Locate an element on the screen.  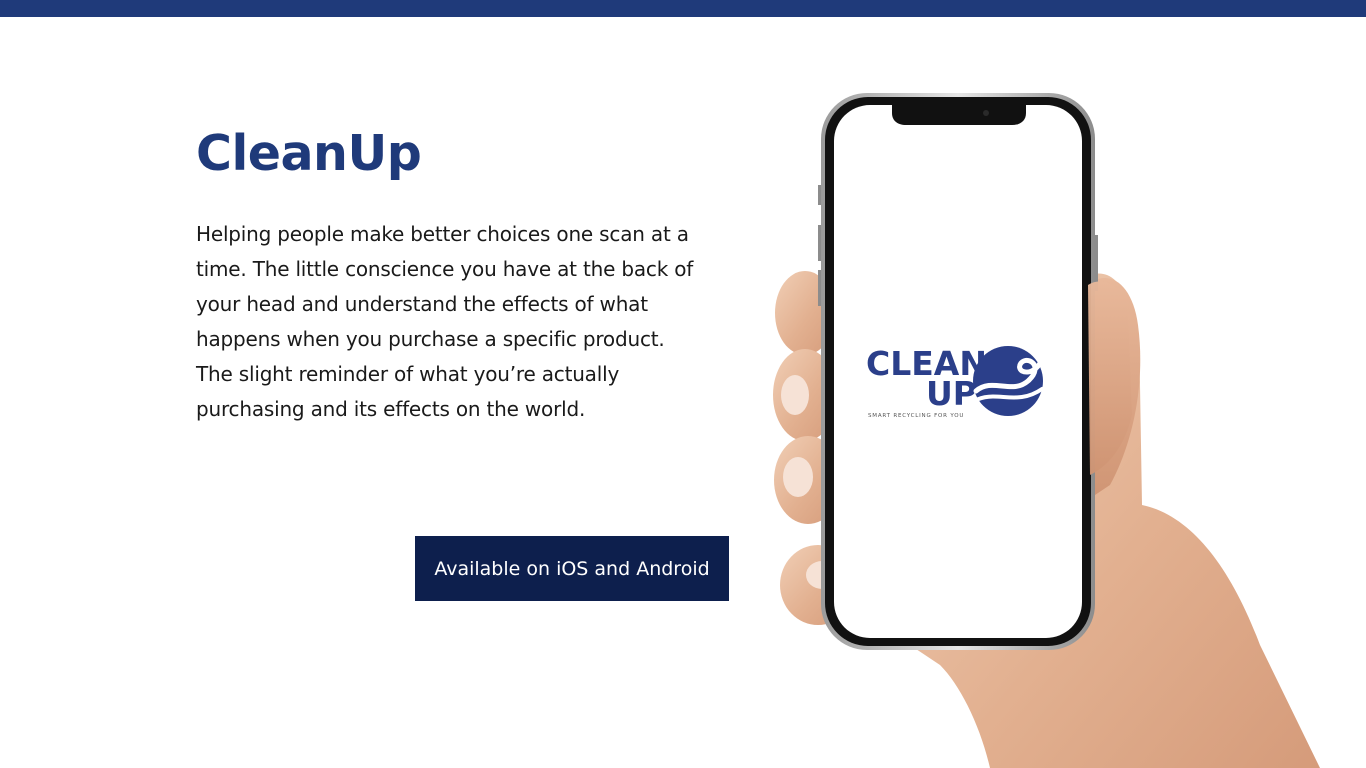
logo-text-up: UP is located at coordinates (951, 393).